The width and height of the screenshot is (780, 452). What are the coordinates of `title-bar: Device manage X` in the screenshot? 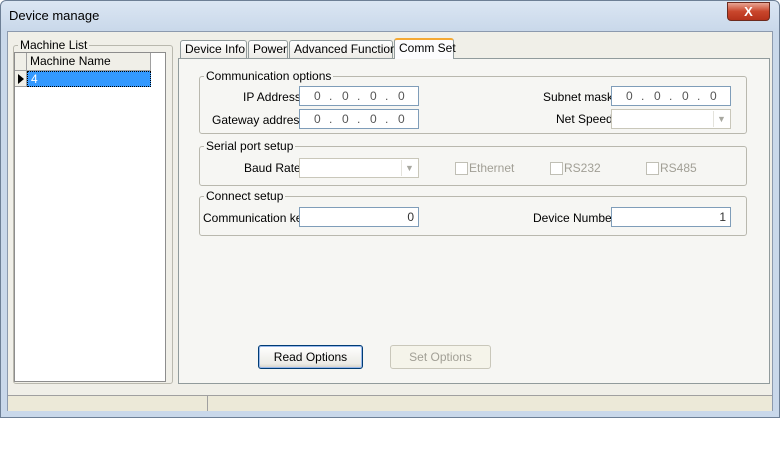 It's located at (390, 16).